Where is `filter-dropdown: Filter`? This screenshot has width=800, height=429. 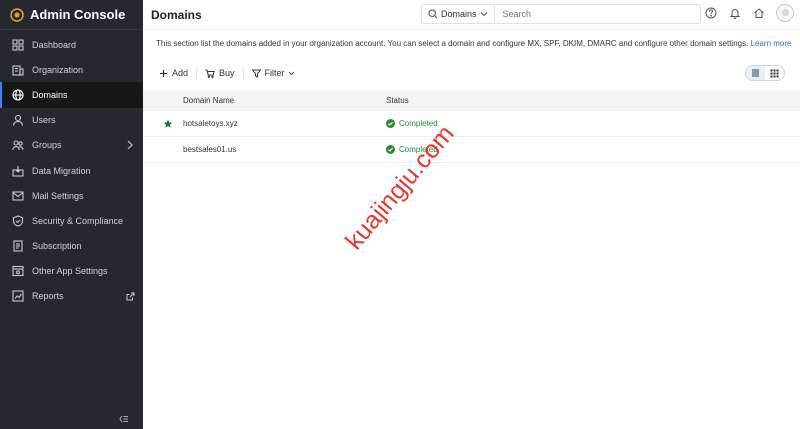
filter-dropdown: Filter is located at coordinates (273, 73).